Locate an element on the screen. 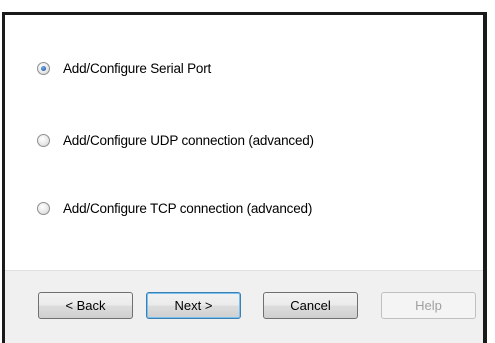 This screenshot has width=495, height=343. option-udp-connection-label: Add/Configure UDP connection (advanced) is located at coordinates (188, 140).